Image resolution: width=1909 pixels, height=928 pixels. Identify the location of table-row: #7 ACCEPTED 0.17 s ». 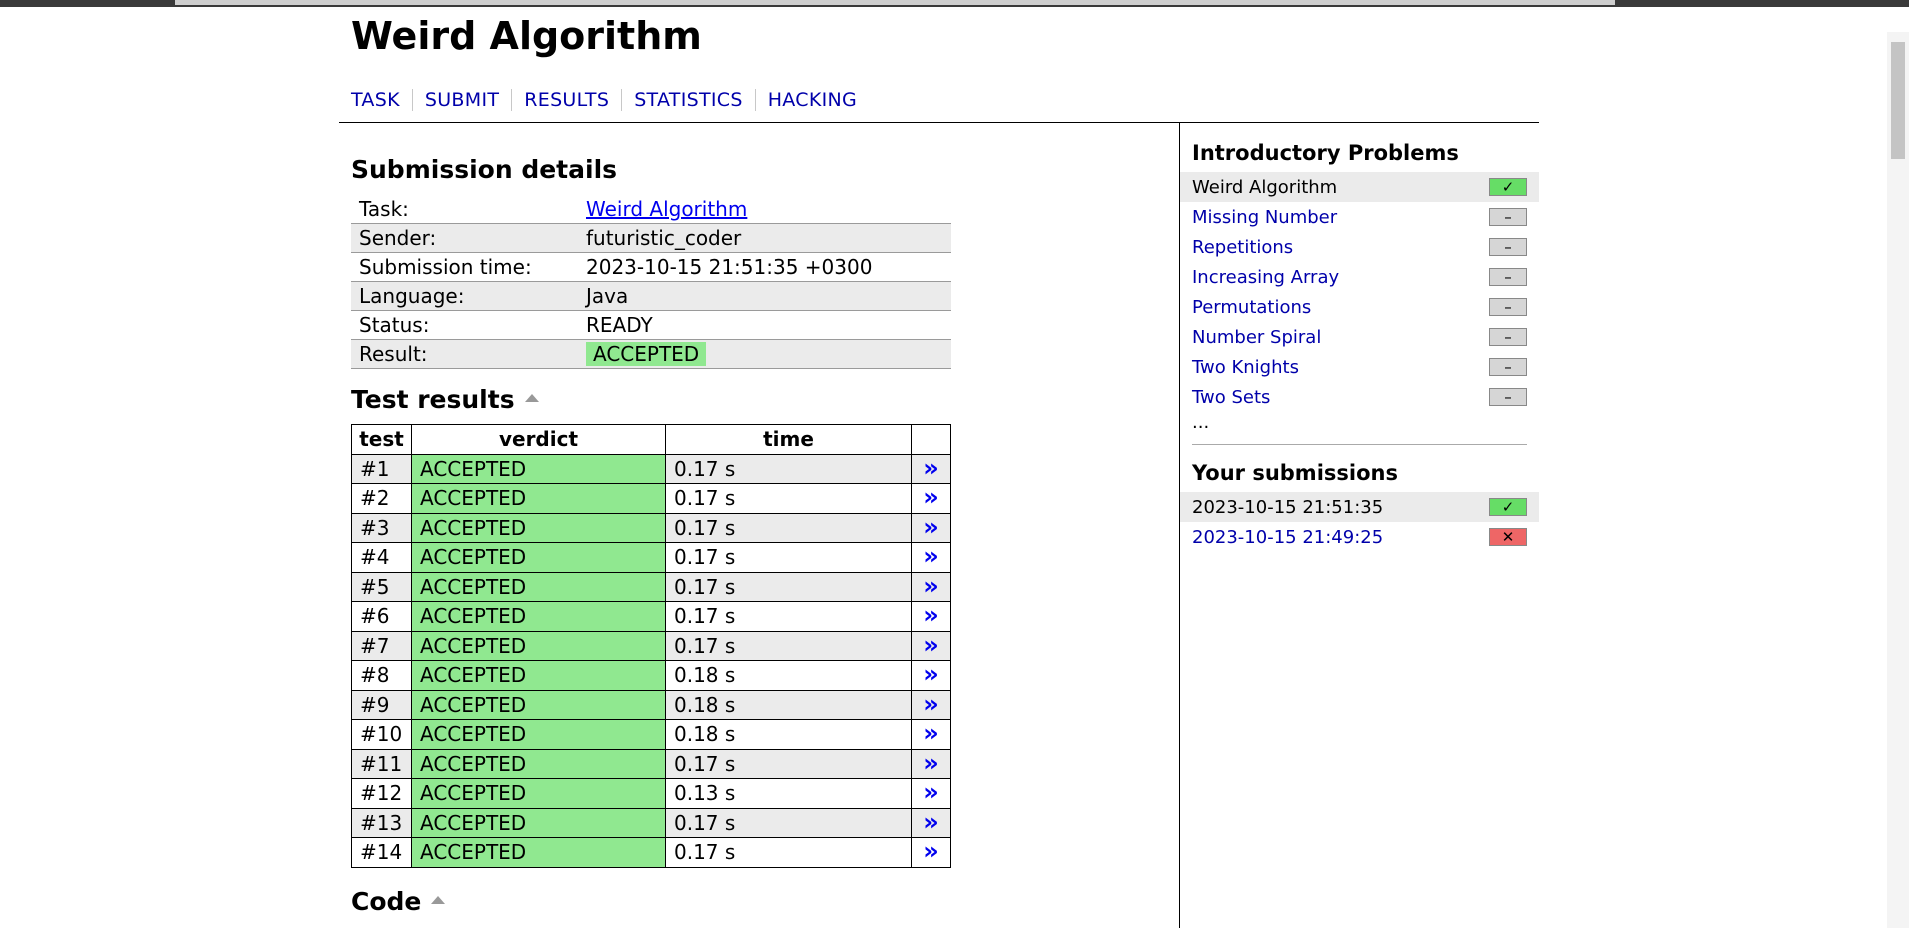
(651, 645).